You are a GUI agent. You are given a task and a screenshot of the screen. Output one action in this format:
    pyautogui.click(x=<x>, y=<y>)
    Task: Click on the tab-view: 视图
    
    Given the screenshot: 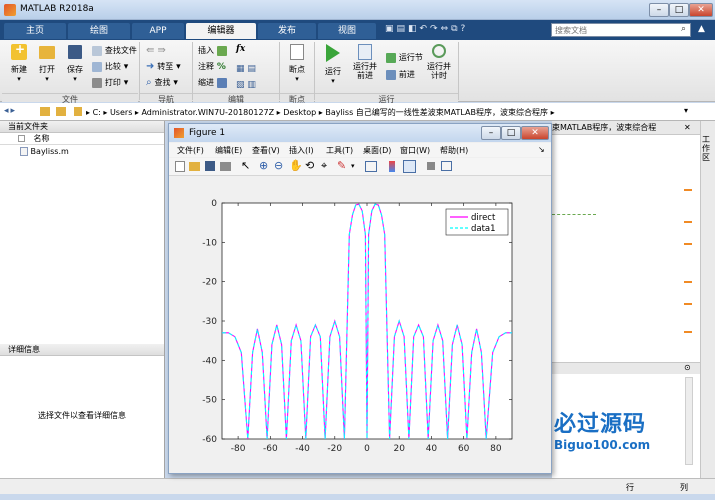 What is the action you would take?
    pyautogui.click(x=347, y=31)
    